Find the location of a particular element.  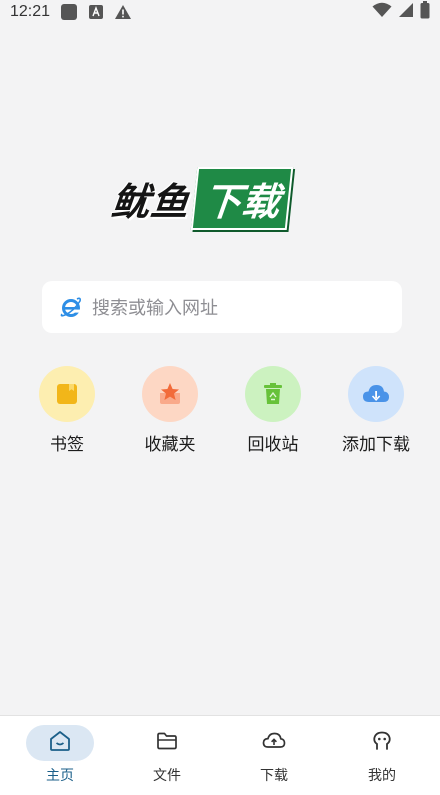

quick-action-add-download: 添加下载 is located at coordinates (376, 410).